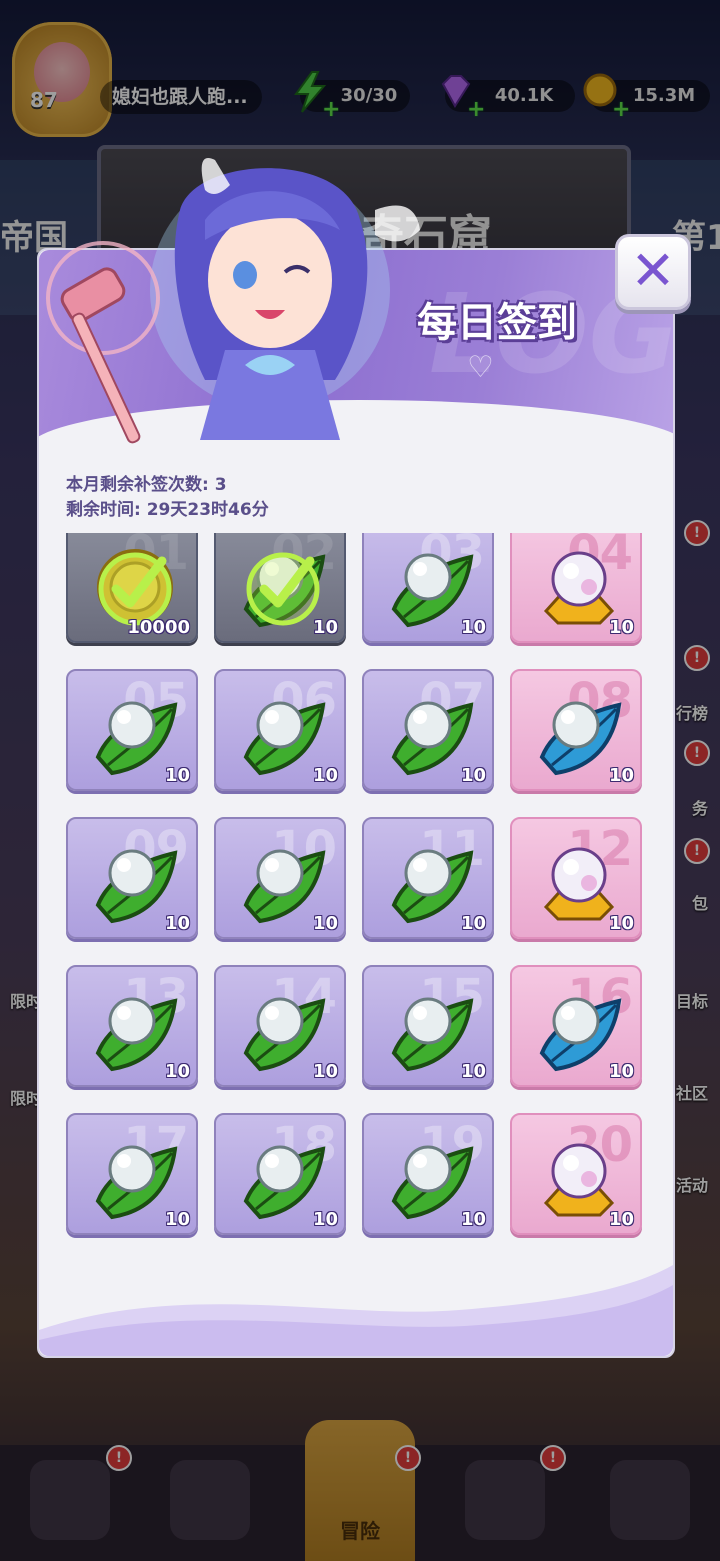 This screenshot has width=720, height=1561. Describe the element at coordinates (167, 510) in the screenshot. I see `time-left-text: 剩余时间: 29天23时46分` at that location.